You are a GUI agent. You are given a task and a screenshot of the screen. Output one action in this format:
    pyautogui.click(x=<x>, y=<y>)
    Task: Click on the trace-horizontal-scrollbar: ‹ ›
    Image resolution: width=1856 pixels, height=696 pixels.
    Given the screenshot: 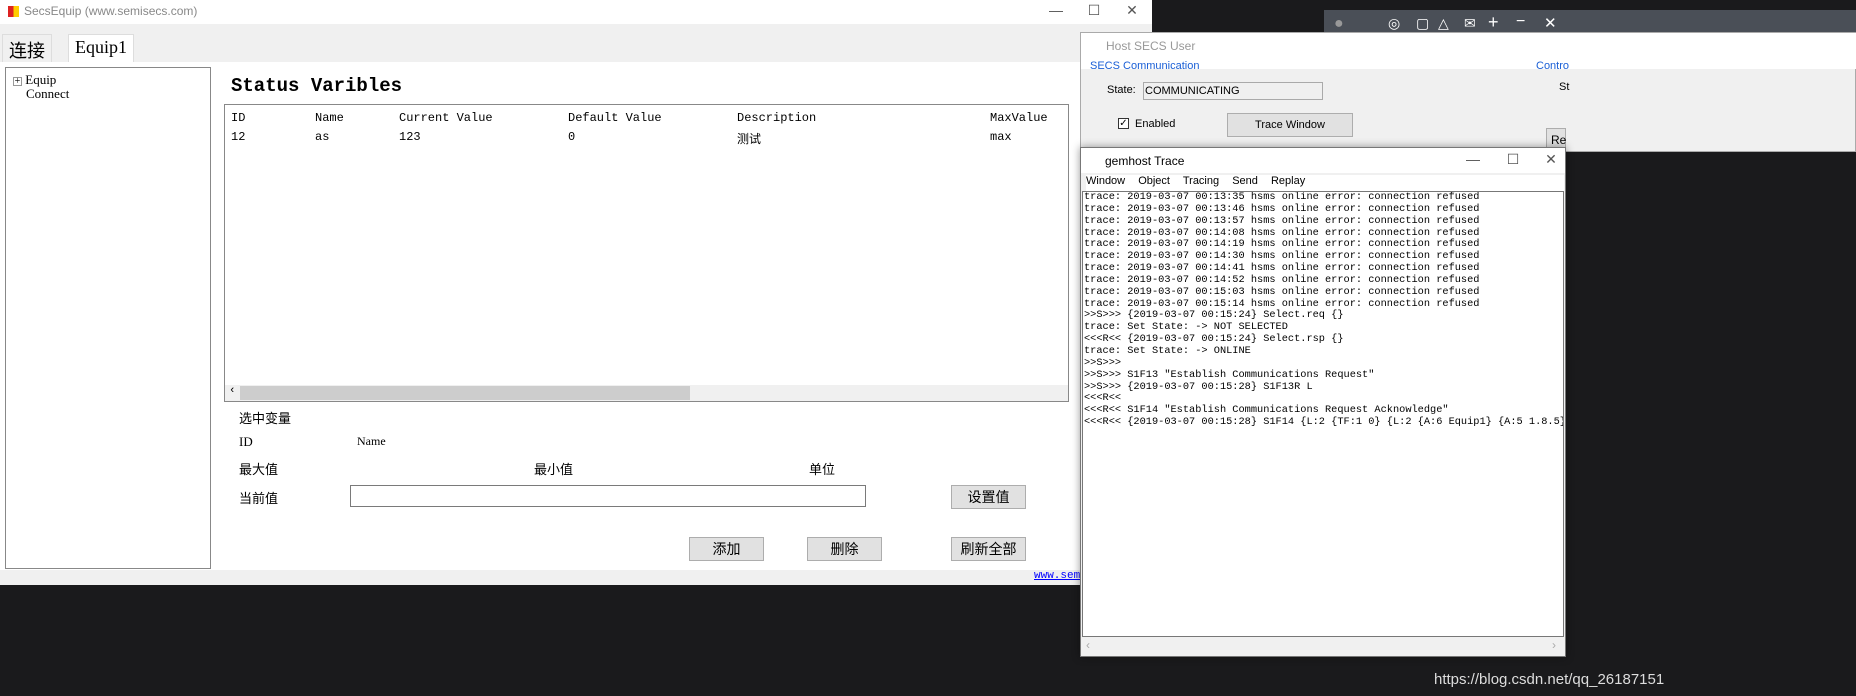 What is the action you would take?
    pyautogui.click(x=1323, y=646)
    